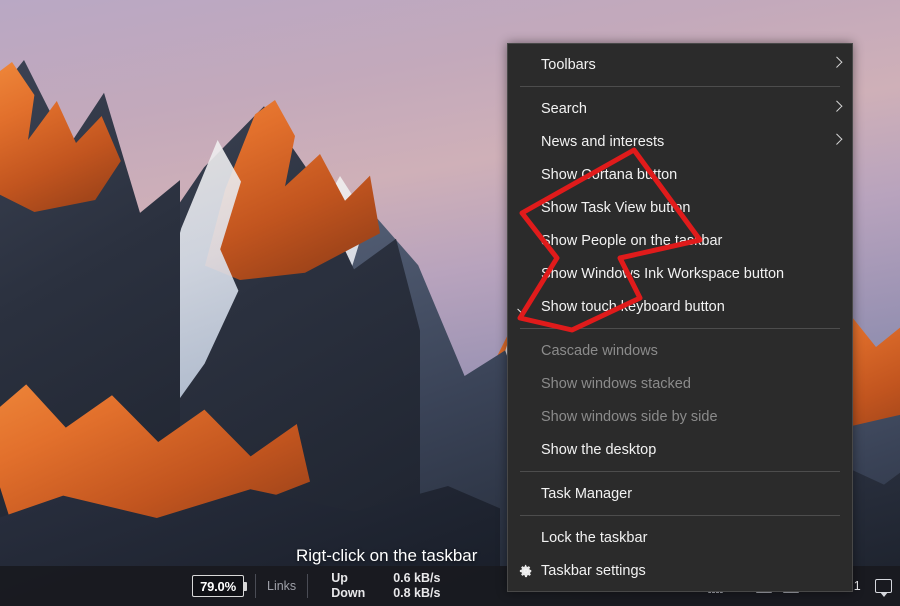  What do you see at coordinates (281, 586) in the screenshot?
I see `links-toolbar-label: Links` at bounding box center [281, 586].